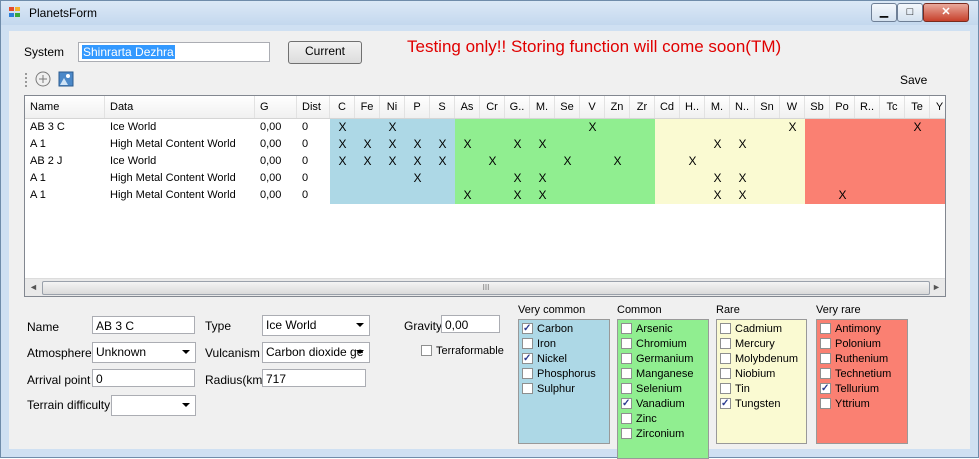 This screenshot has width=979, height=459. I want to click on add-icon, so click(43, 79).